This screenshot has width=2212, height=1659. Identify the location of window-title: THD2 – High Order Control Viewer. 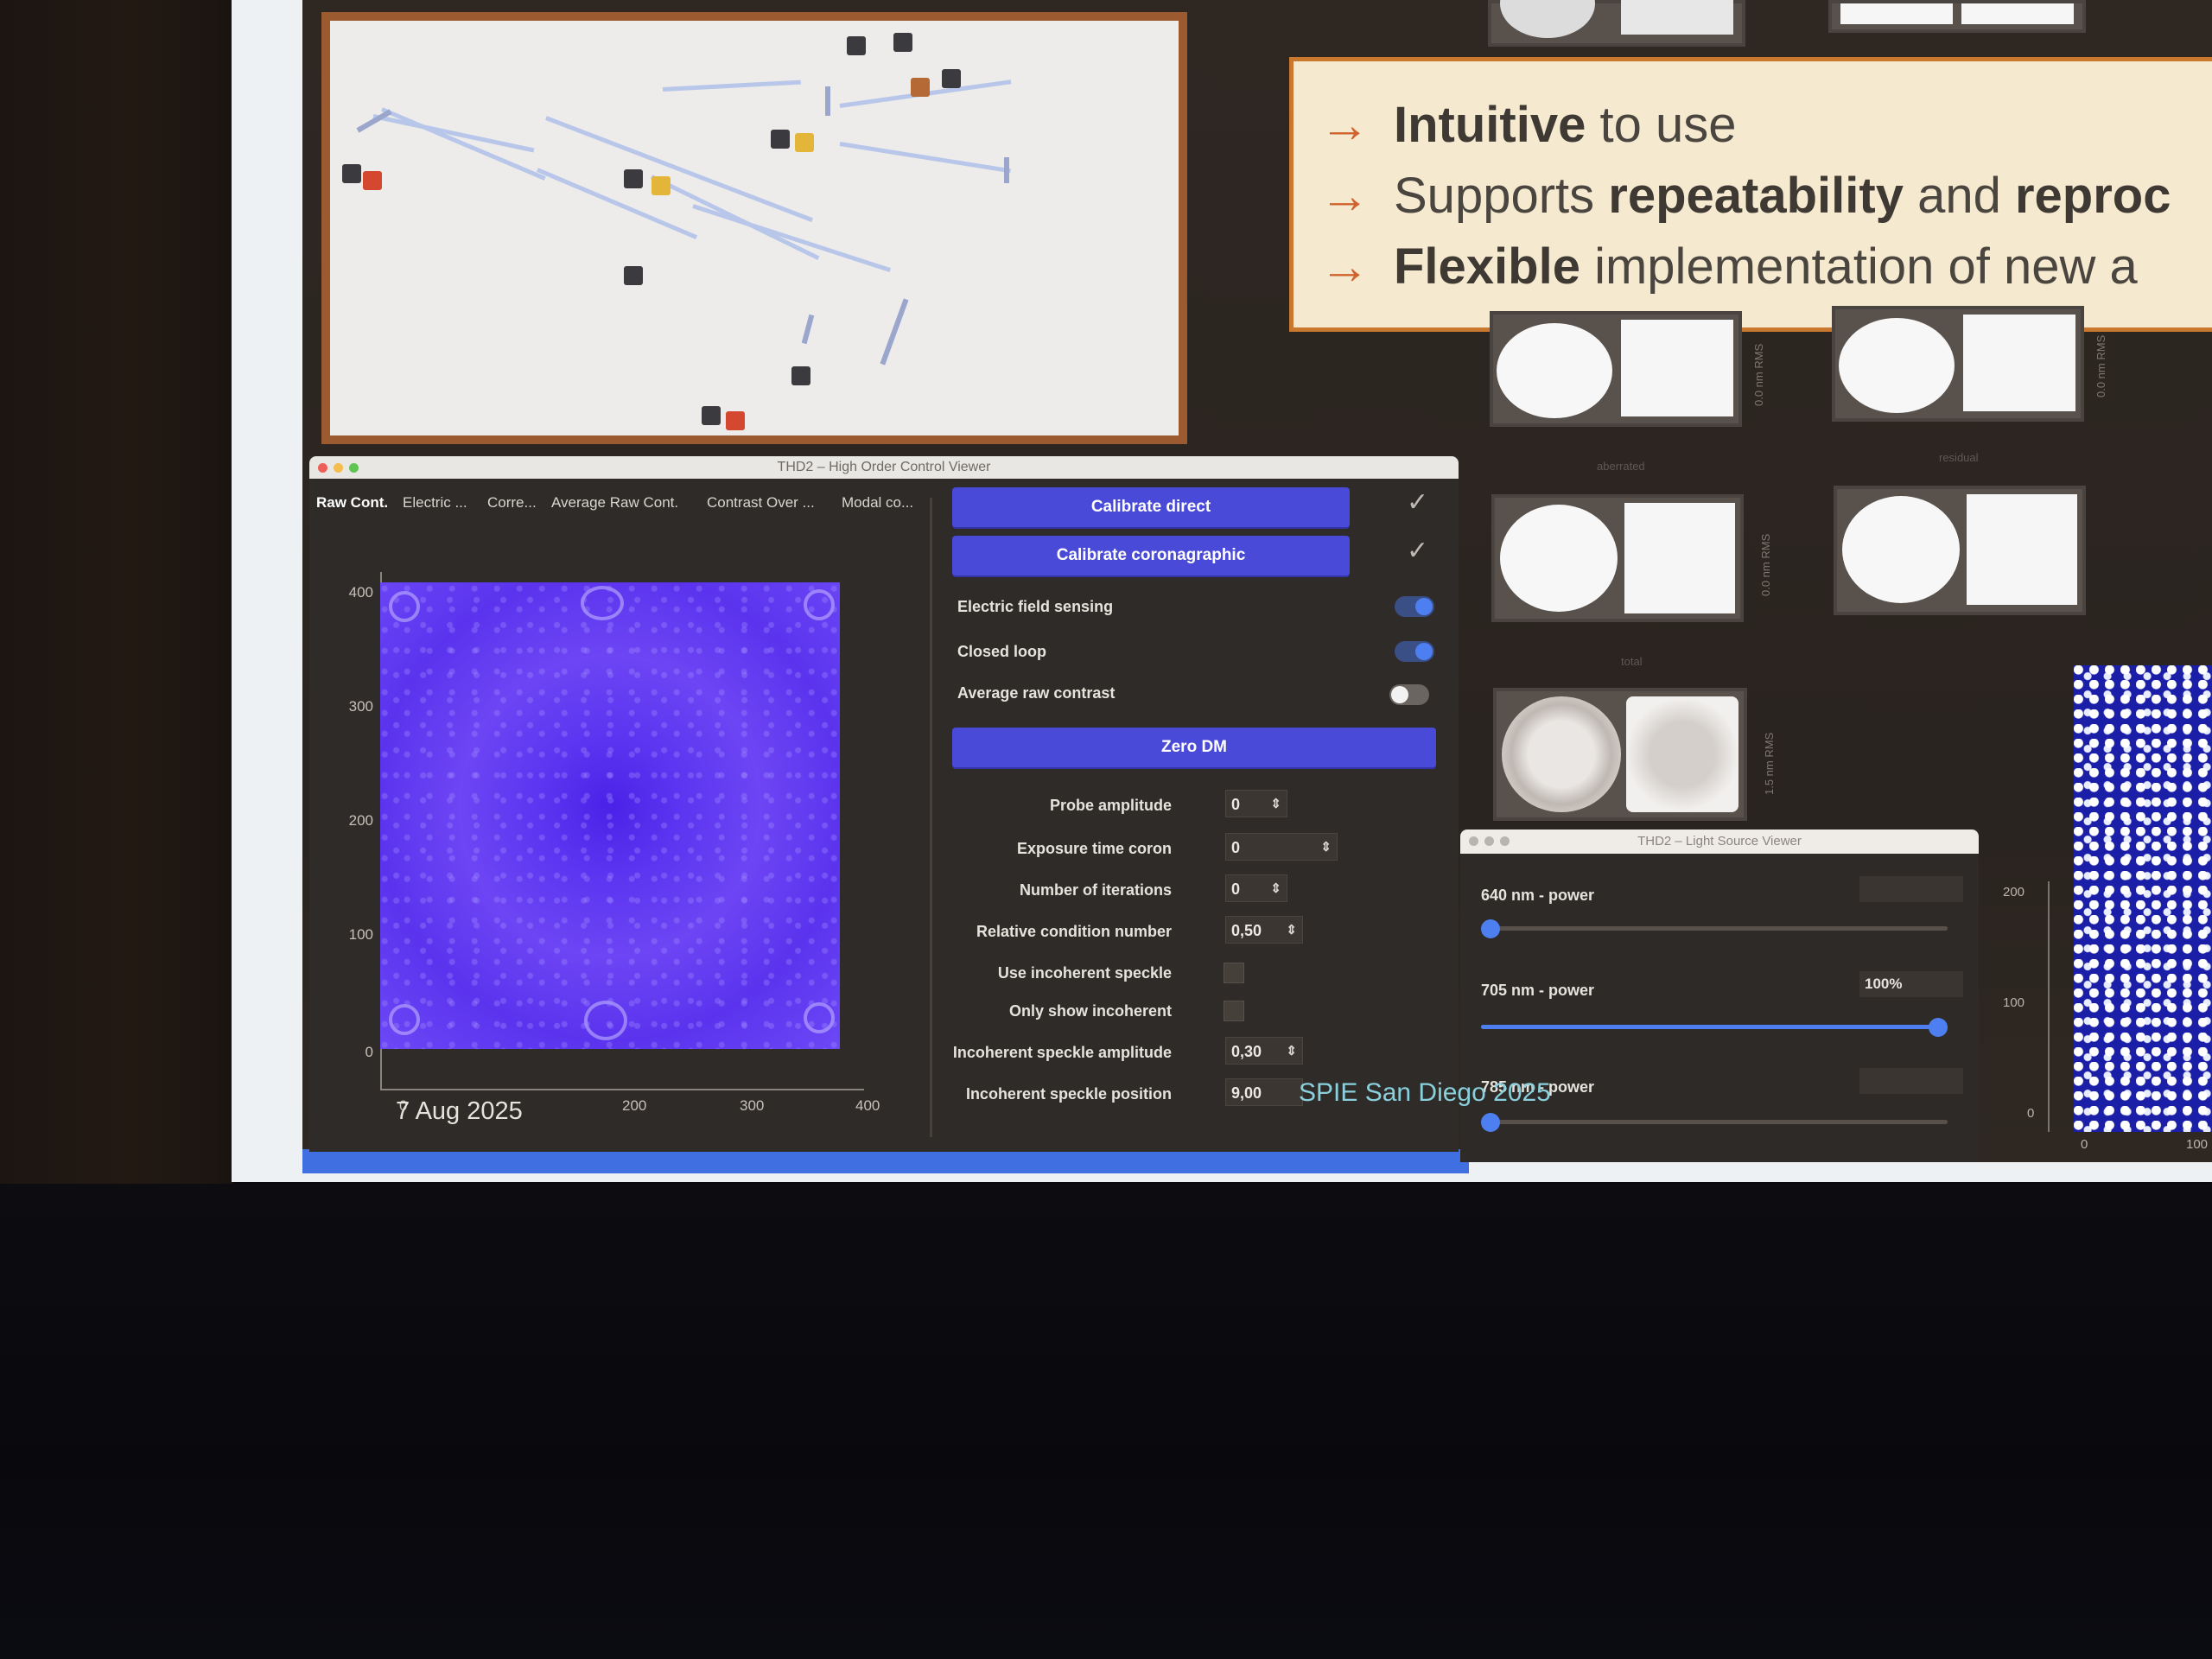
(884, 467).